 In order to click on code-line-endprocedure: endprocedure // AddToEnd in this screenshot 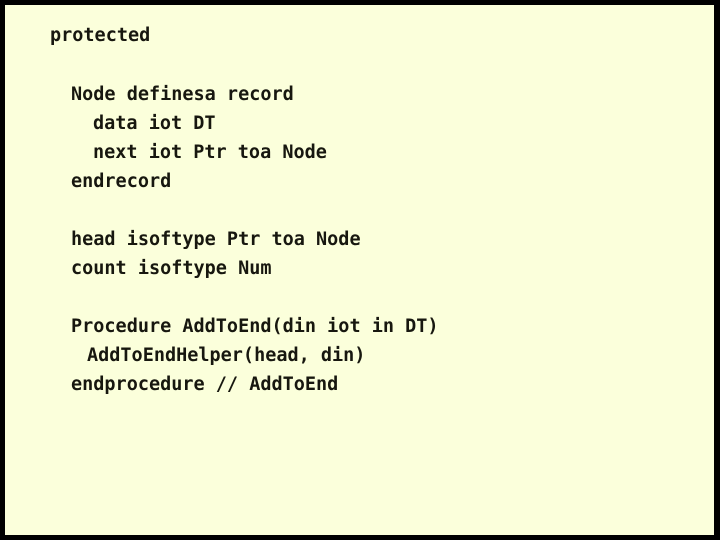, I will do `click(205, 384)`.